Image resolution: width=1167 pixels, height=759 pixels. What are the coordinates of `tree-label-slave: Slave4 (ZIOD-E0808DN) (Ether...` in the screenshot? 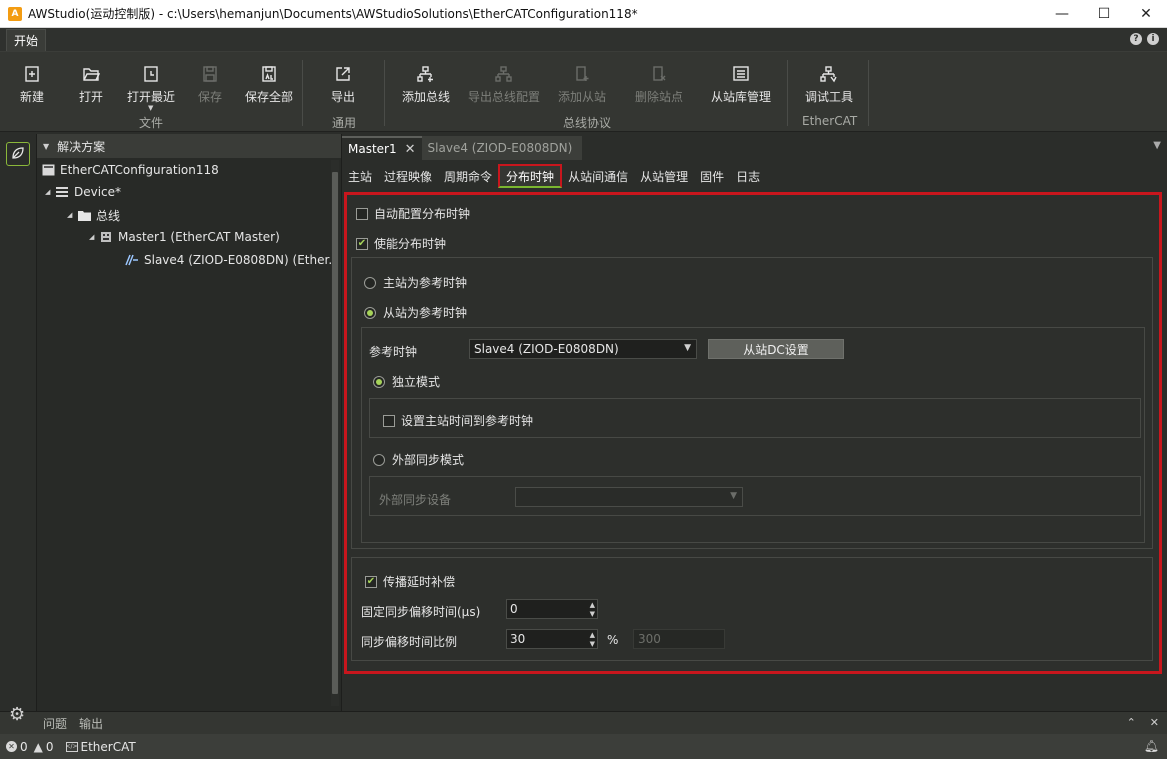 It's located at (242, 260).